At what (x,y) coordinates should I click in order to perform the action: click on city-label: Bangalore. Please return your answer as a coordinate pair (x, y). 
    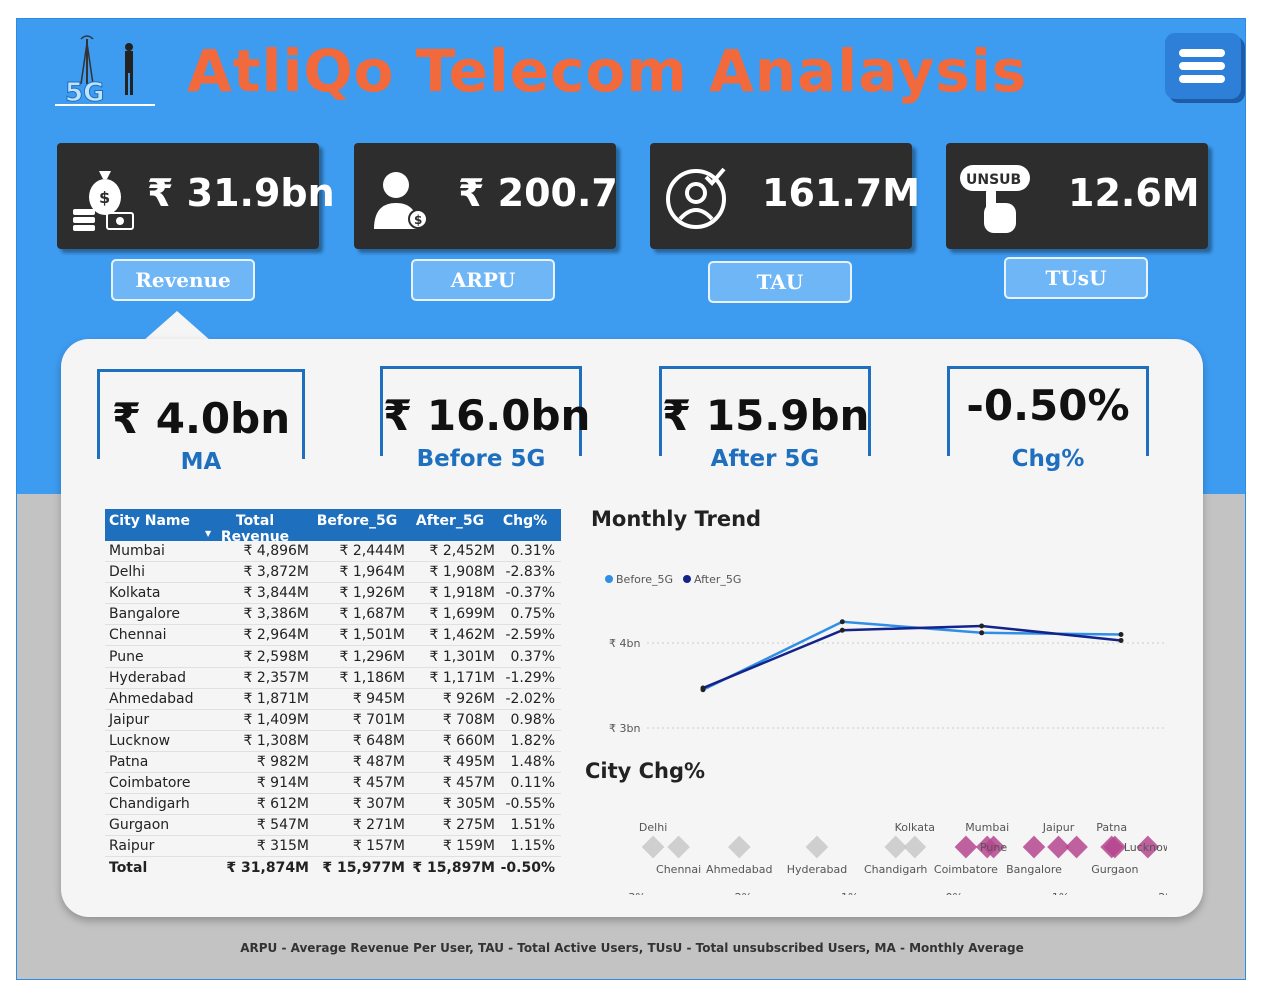
    Looking at the image, I should click on (1034, 869).